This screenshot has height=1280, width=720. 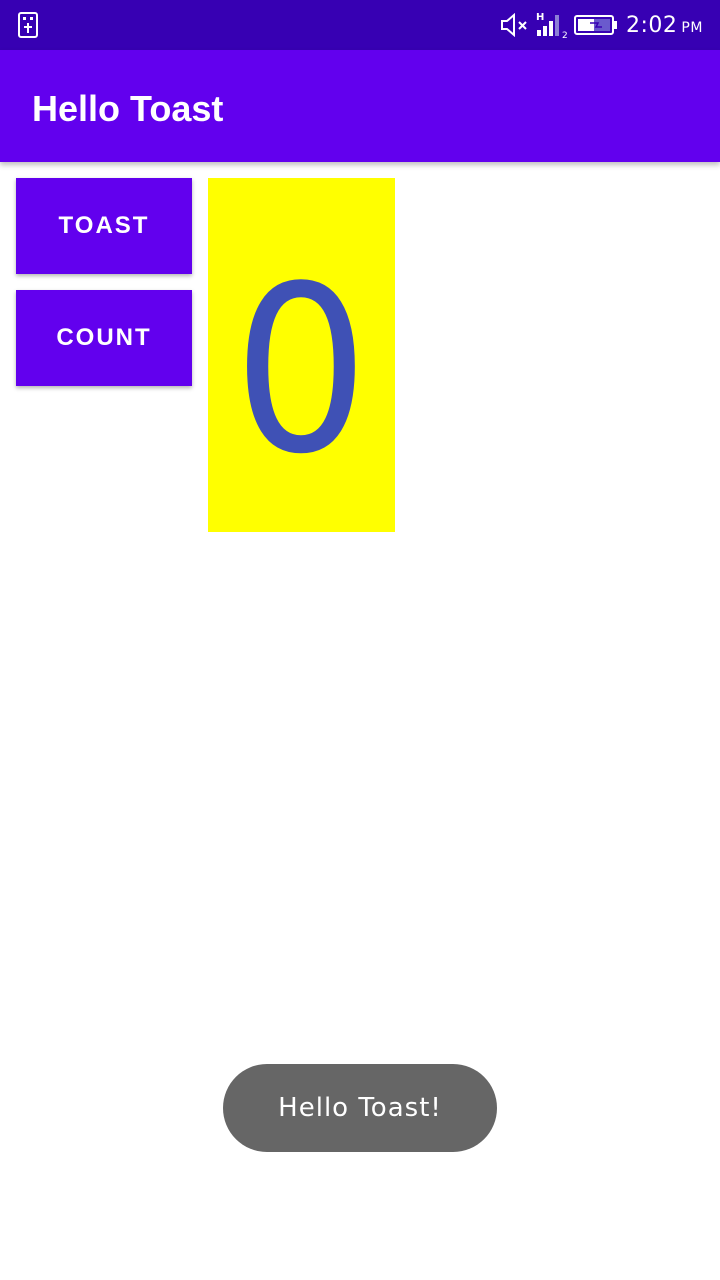 What do you see at coordinates (540, 17) in the screenshot?
I see `network-type-label: H` at bounding box center [540, 17].